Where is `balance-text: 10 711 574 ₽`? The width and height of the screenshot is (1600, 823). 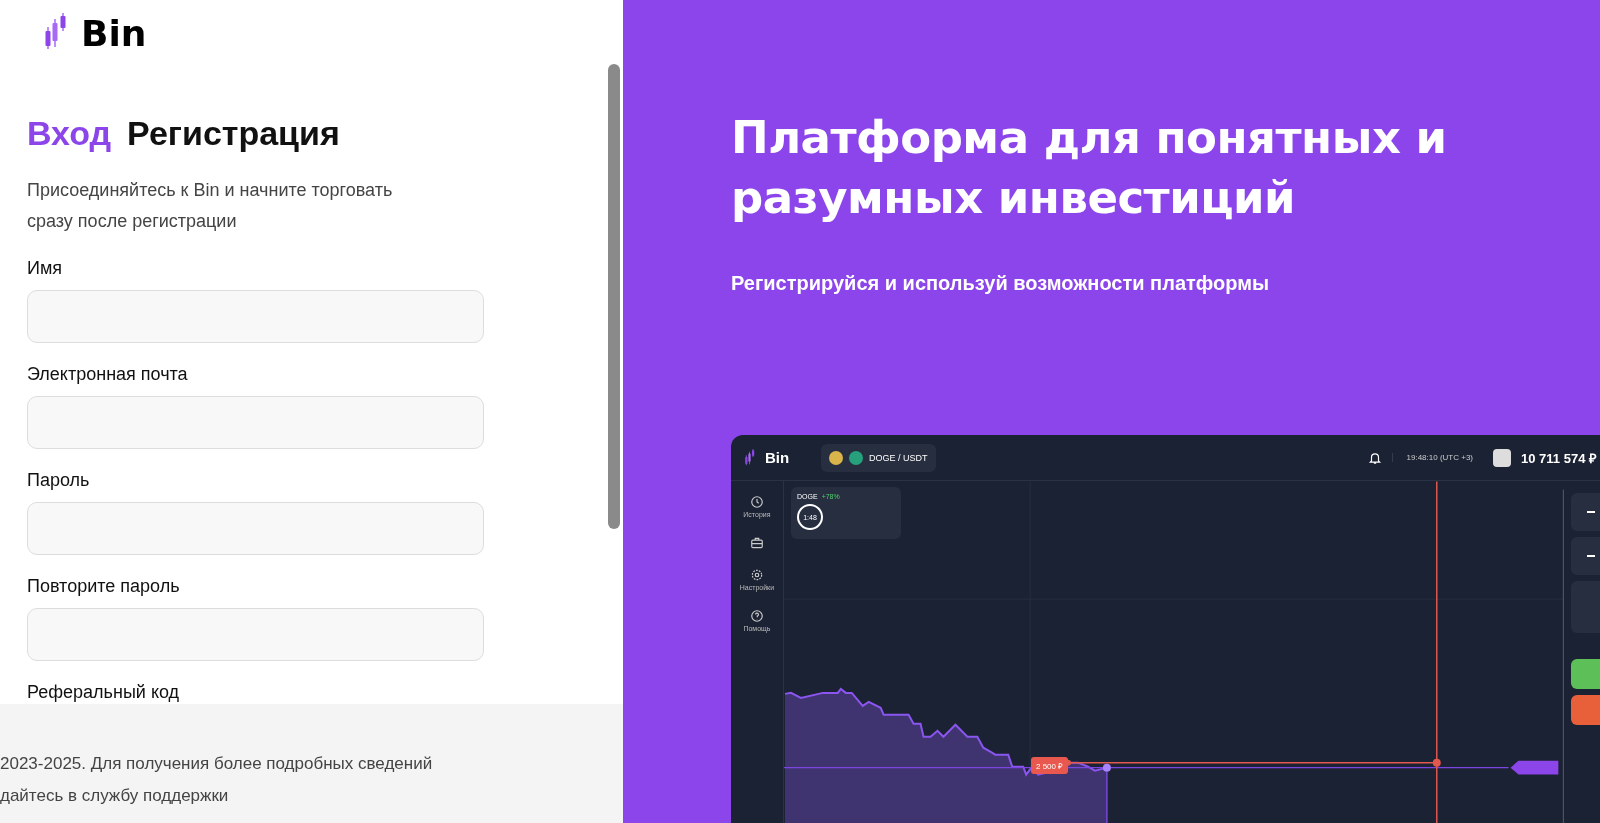 balance-text: 10 711 574 ₽ is located at coordinates (1559, 458).